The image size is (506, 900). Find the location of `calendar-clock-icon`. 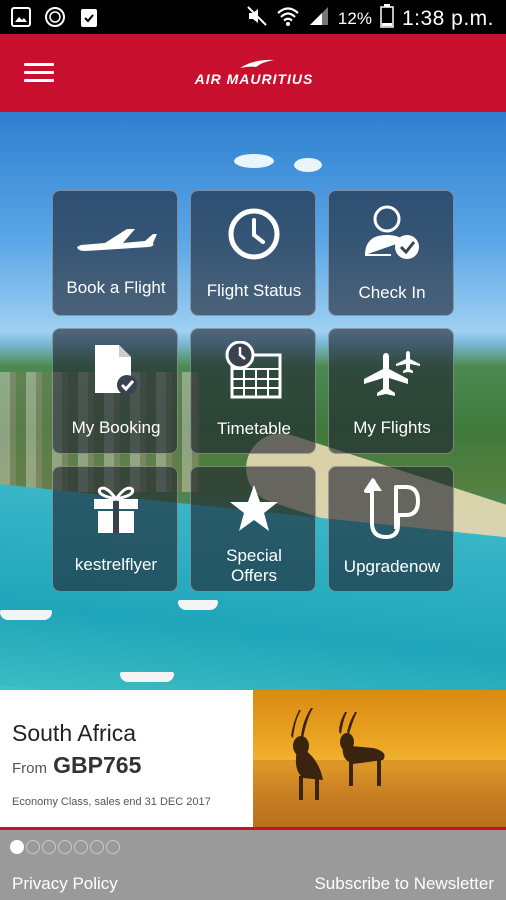

calendar-clock-icon is located at coordinates (254, 371).